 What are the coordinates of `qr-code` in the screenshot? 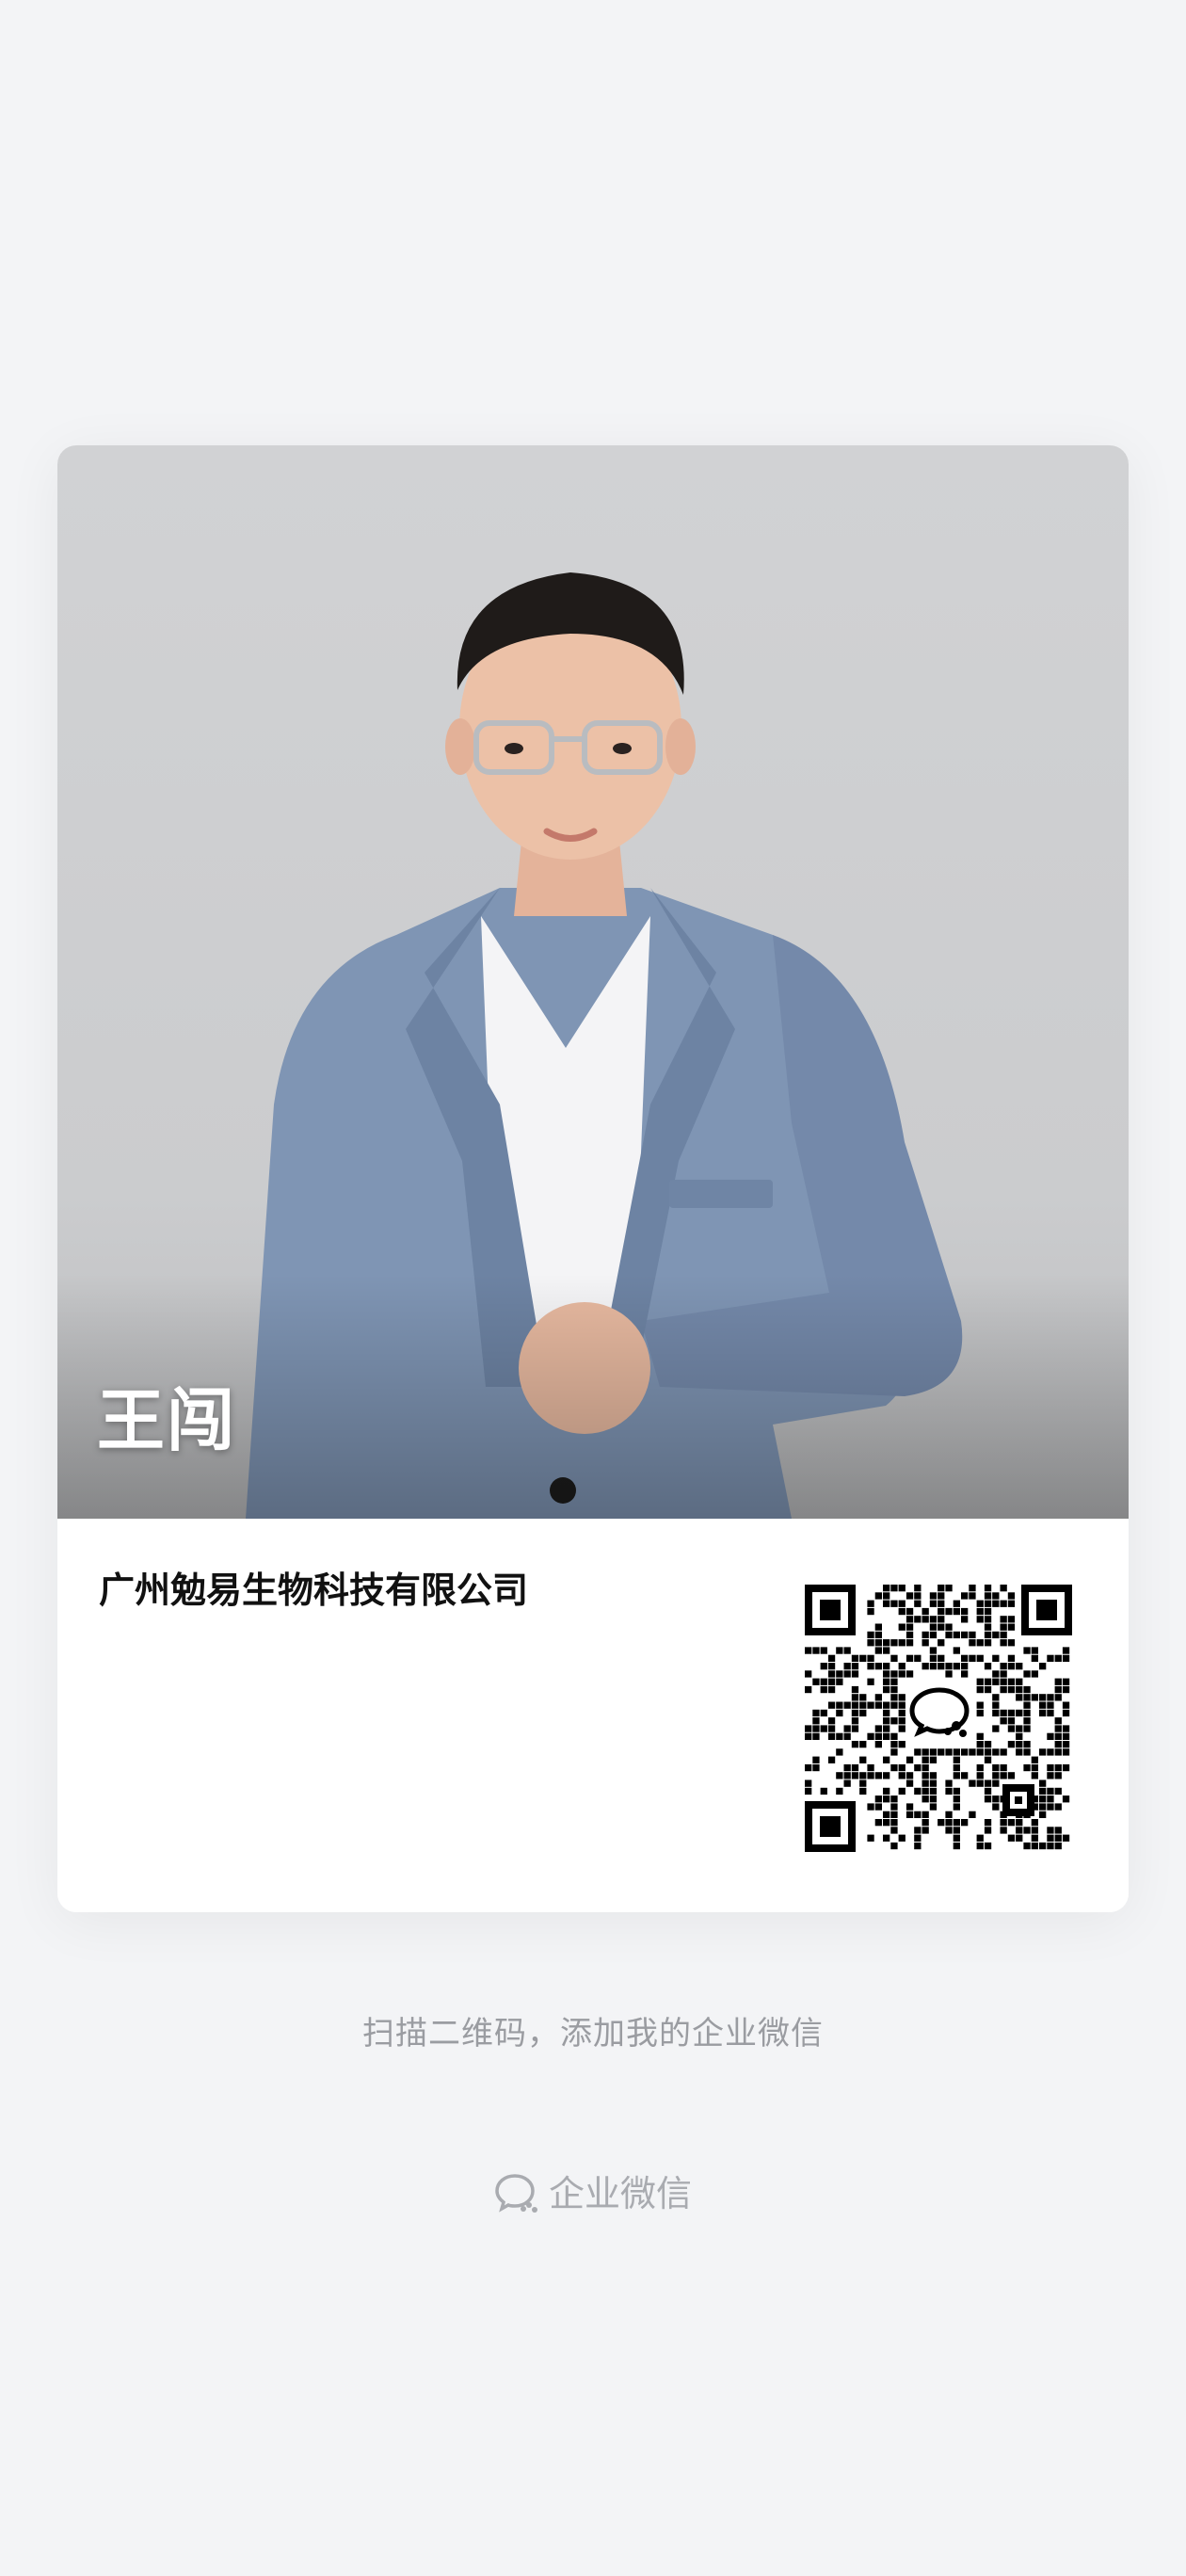 It's located at (938, 1718).